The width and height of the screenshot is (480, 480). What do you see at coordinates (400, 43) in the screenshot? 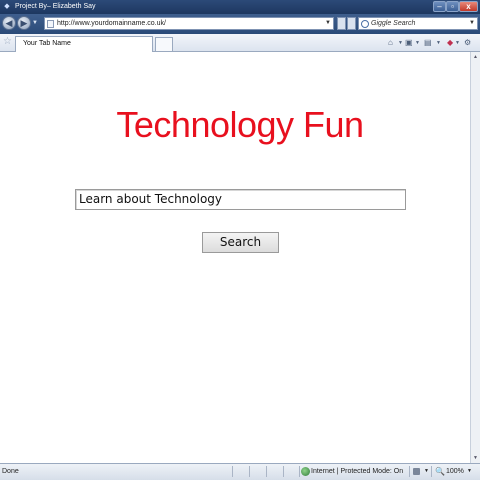
I see `home-dropdown: ▼` at bounding box center [400, 43].